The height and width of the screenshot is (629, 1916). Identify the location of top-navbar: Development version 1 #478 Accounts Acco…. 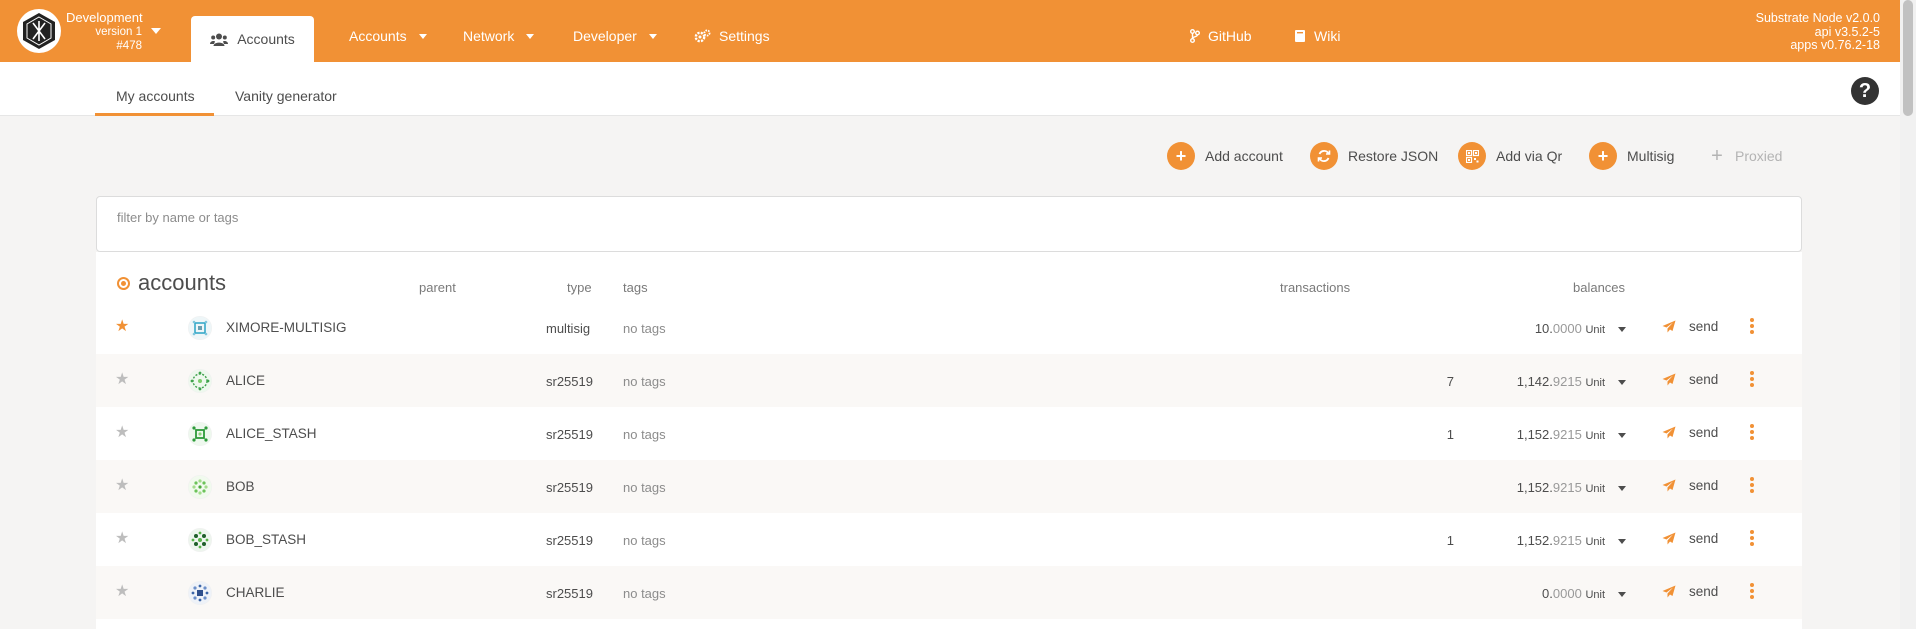
(950, 31).